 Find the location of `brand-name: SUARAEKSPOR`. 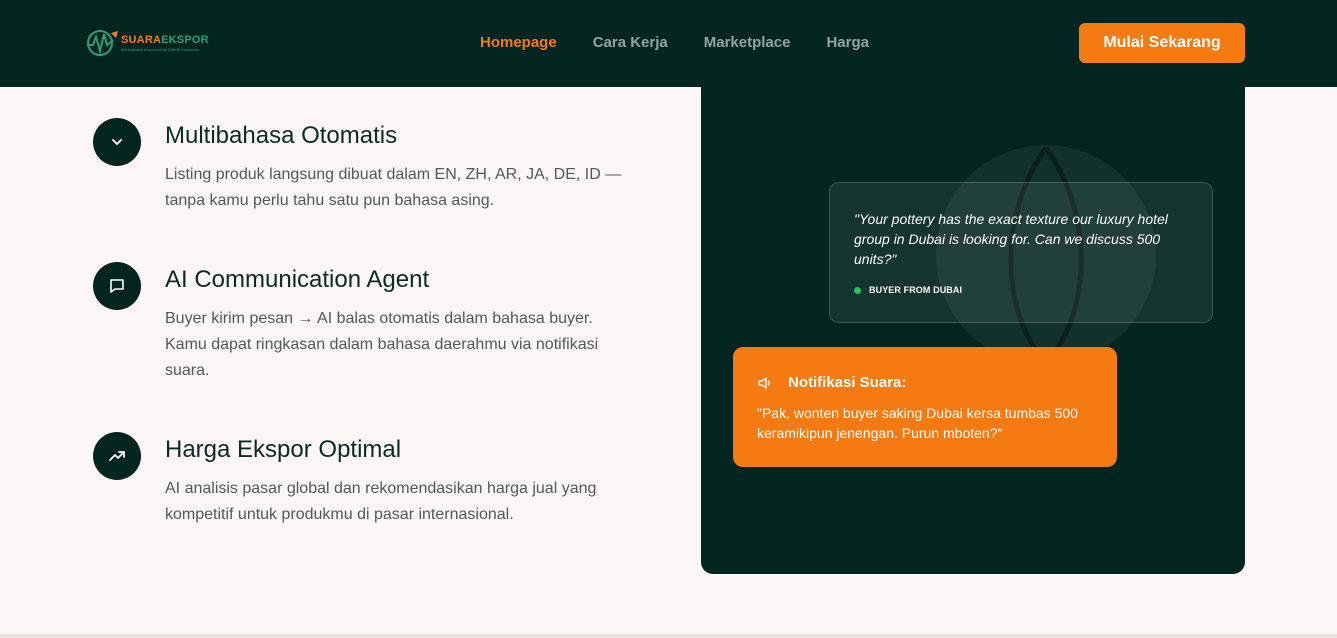

brand-name: SUARAEKSPOR is located at coordinates (165, 39).